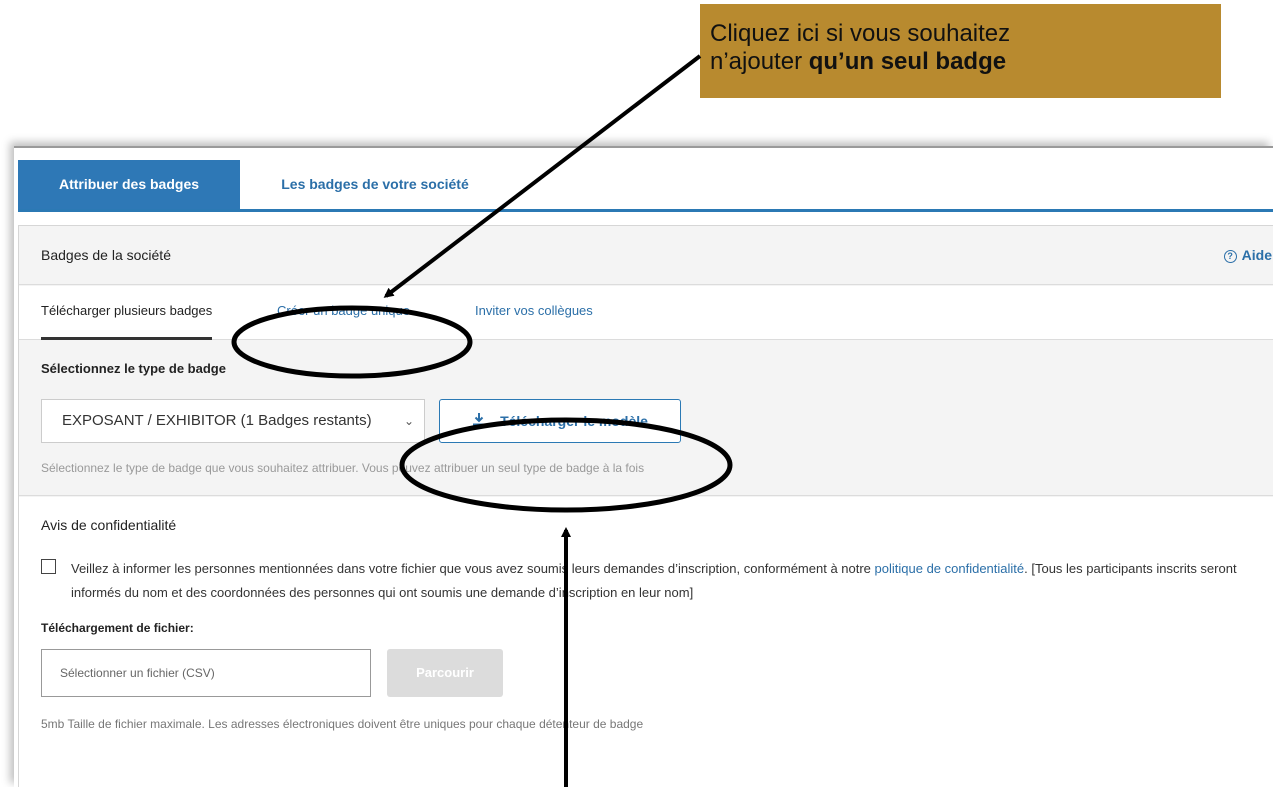 The image size is (1273, 787). I want to click on callout-line-2: n’ajouter qu’un seul badge, so click(960, 62).